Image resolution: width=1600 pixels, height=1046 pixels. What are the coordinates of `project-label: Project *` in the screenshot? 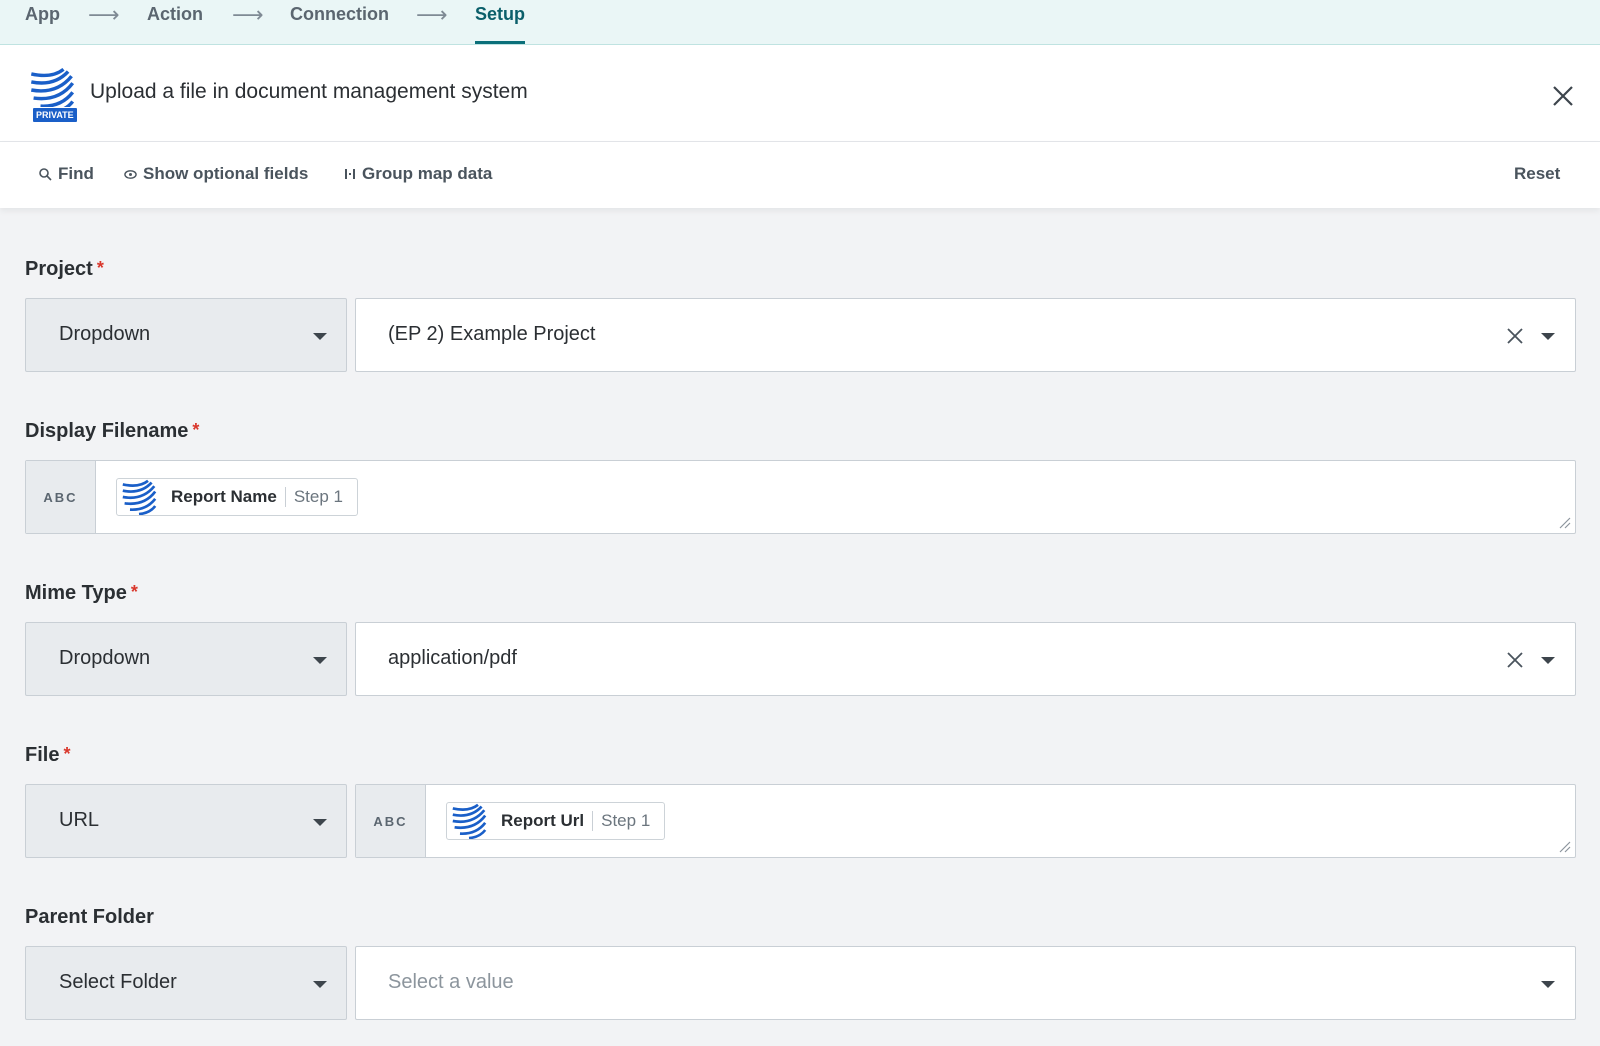 It's located at (64, 269).